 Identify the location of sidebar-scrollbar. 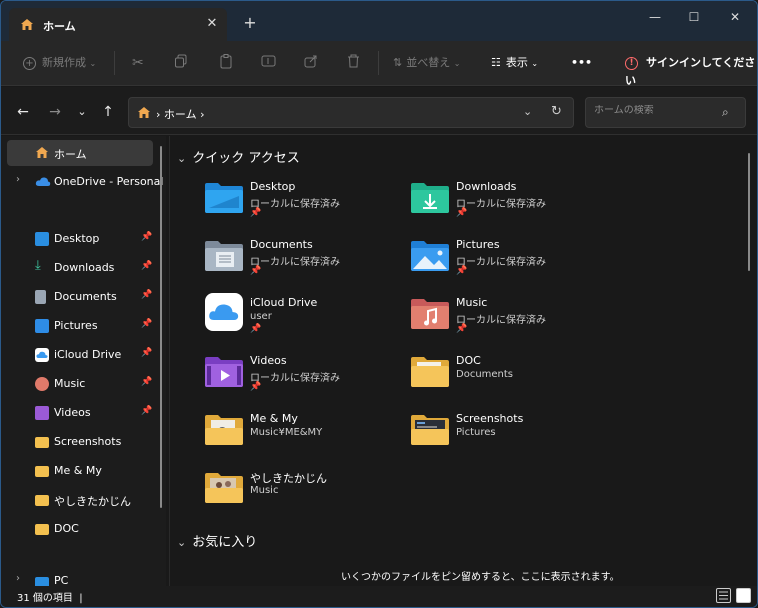
(161, 327).